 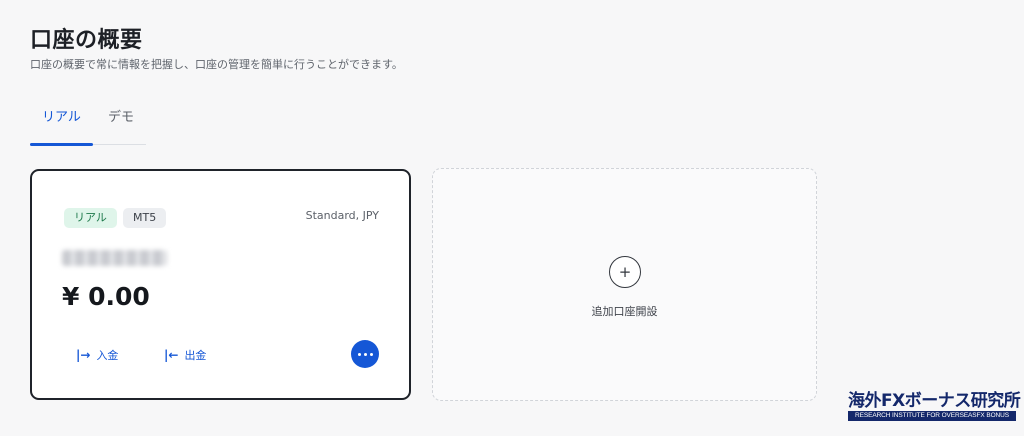 I want to click on real-badge: リアル, so click(x=90, y=218).